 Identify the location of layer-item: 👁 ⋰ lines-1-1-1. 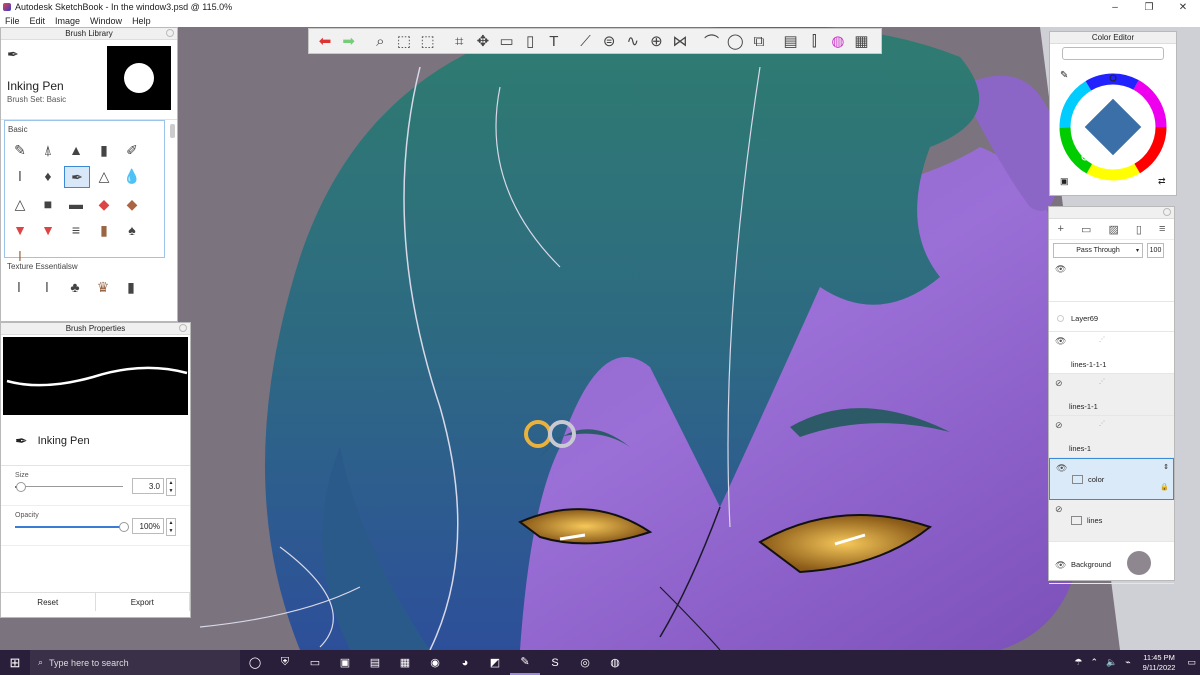
(1111, 353).